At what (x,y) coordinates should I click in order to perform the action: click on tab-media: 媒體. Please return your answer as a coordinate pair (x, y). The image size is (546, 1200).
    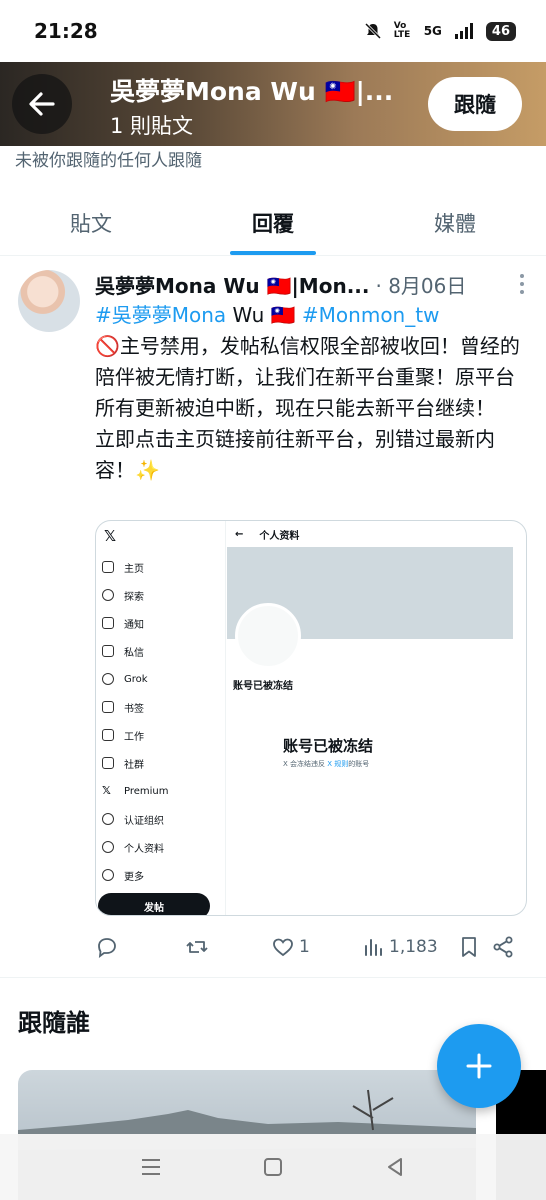
    Looking at the image, I should click on (455, 223).